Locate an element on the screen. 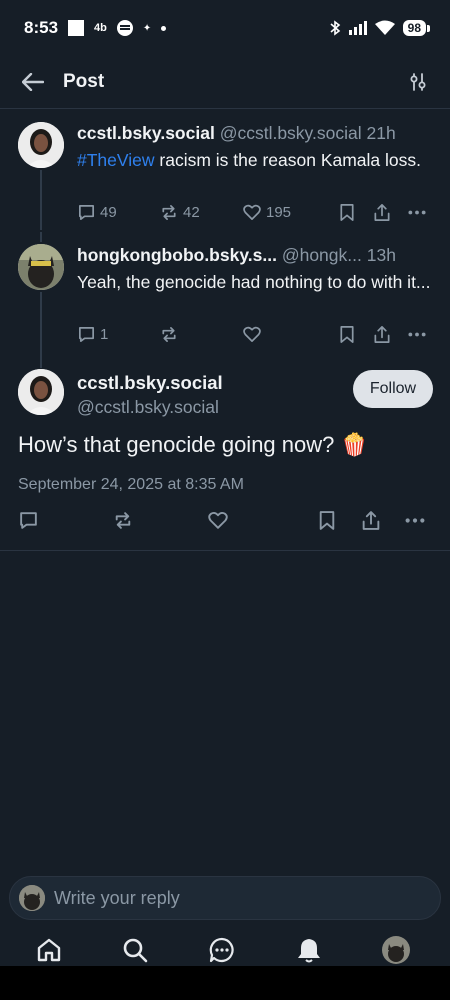  hashtag-link: #TheView is located at coordinates (116, 160).